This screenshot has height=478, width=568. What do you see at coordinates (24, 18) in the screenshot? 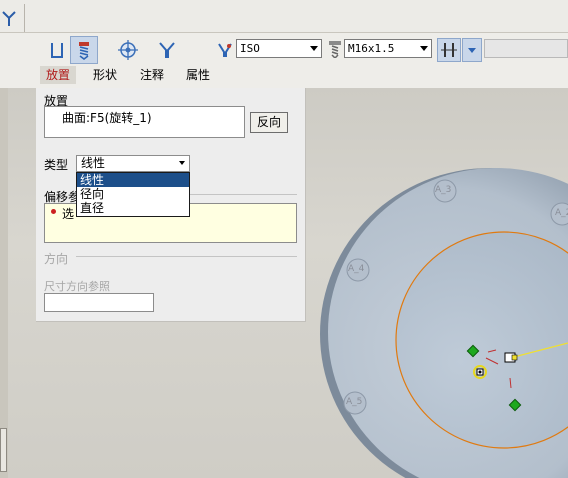
I see `toolbar-separator` at bounding box center [24, 18].